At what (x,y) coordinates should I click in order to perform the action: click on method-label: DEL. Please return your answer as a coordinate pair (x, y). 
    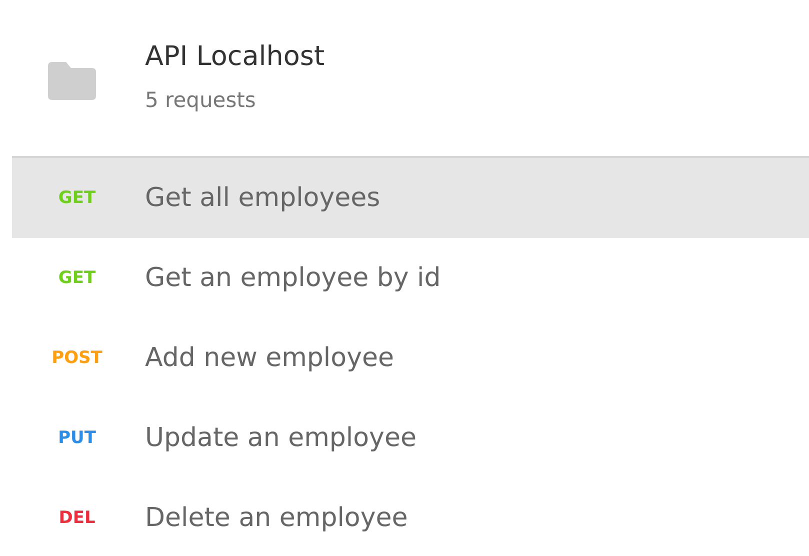
    Looking at the image, I should click on (77, 518).